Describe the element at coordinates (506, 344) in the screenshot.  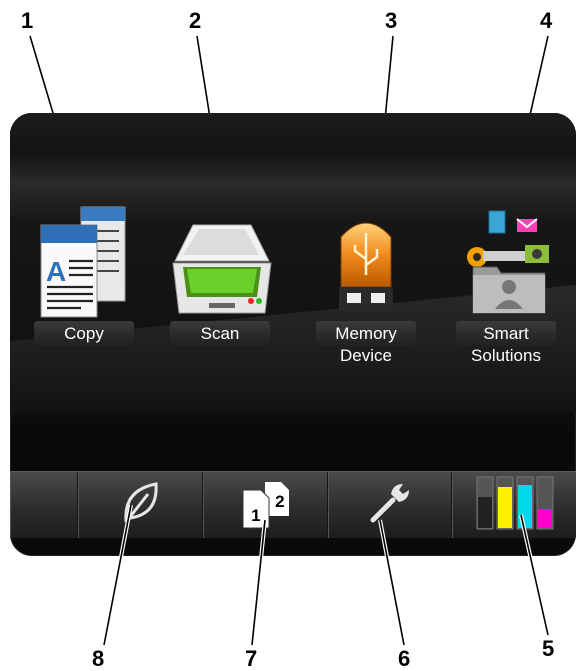
I see `smart-solutions-label: Smart Solutions` at that location.